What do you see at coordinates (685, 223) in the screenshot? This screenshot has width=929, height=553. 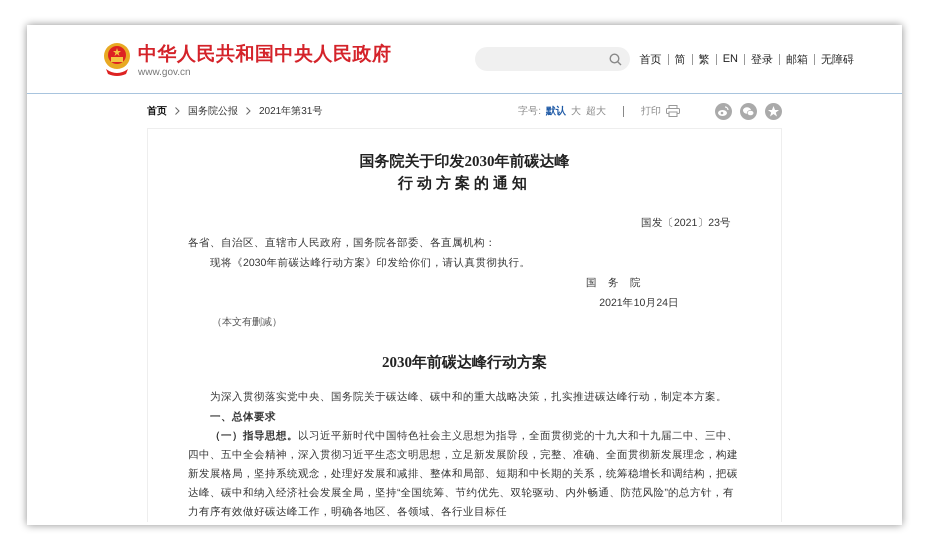 I see `document-number: 国发〔2021〕23号` at bounding box center [685, 223].